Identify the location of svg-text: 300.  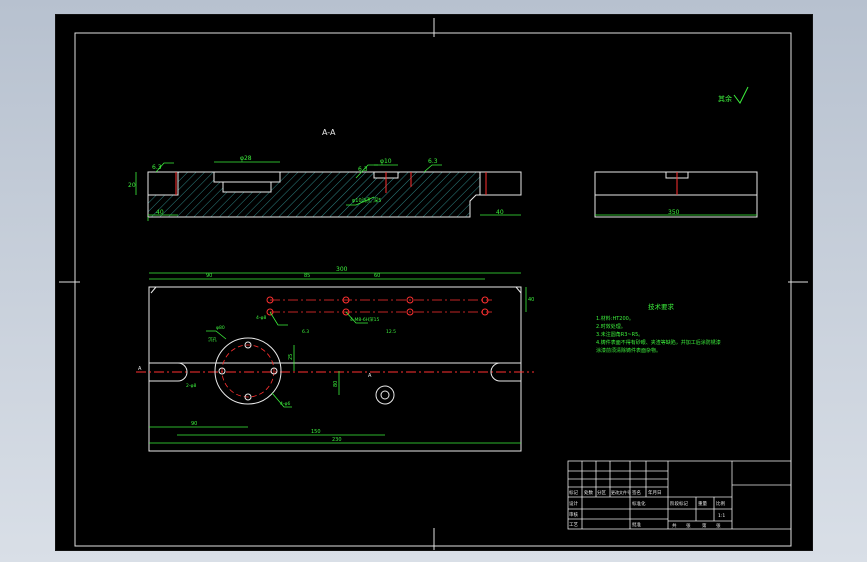
(342, 269).